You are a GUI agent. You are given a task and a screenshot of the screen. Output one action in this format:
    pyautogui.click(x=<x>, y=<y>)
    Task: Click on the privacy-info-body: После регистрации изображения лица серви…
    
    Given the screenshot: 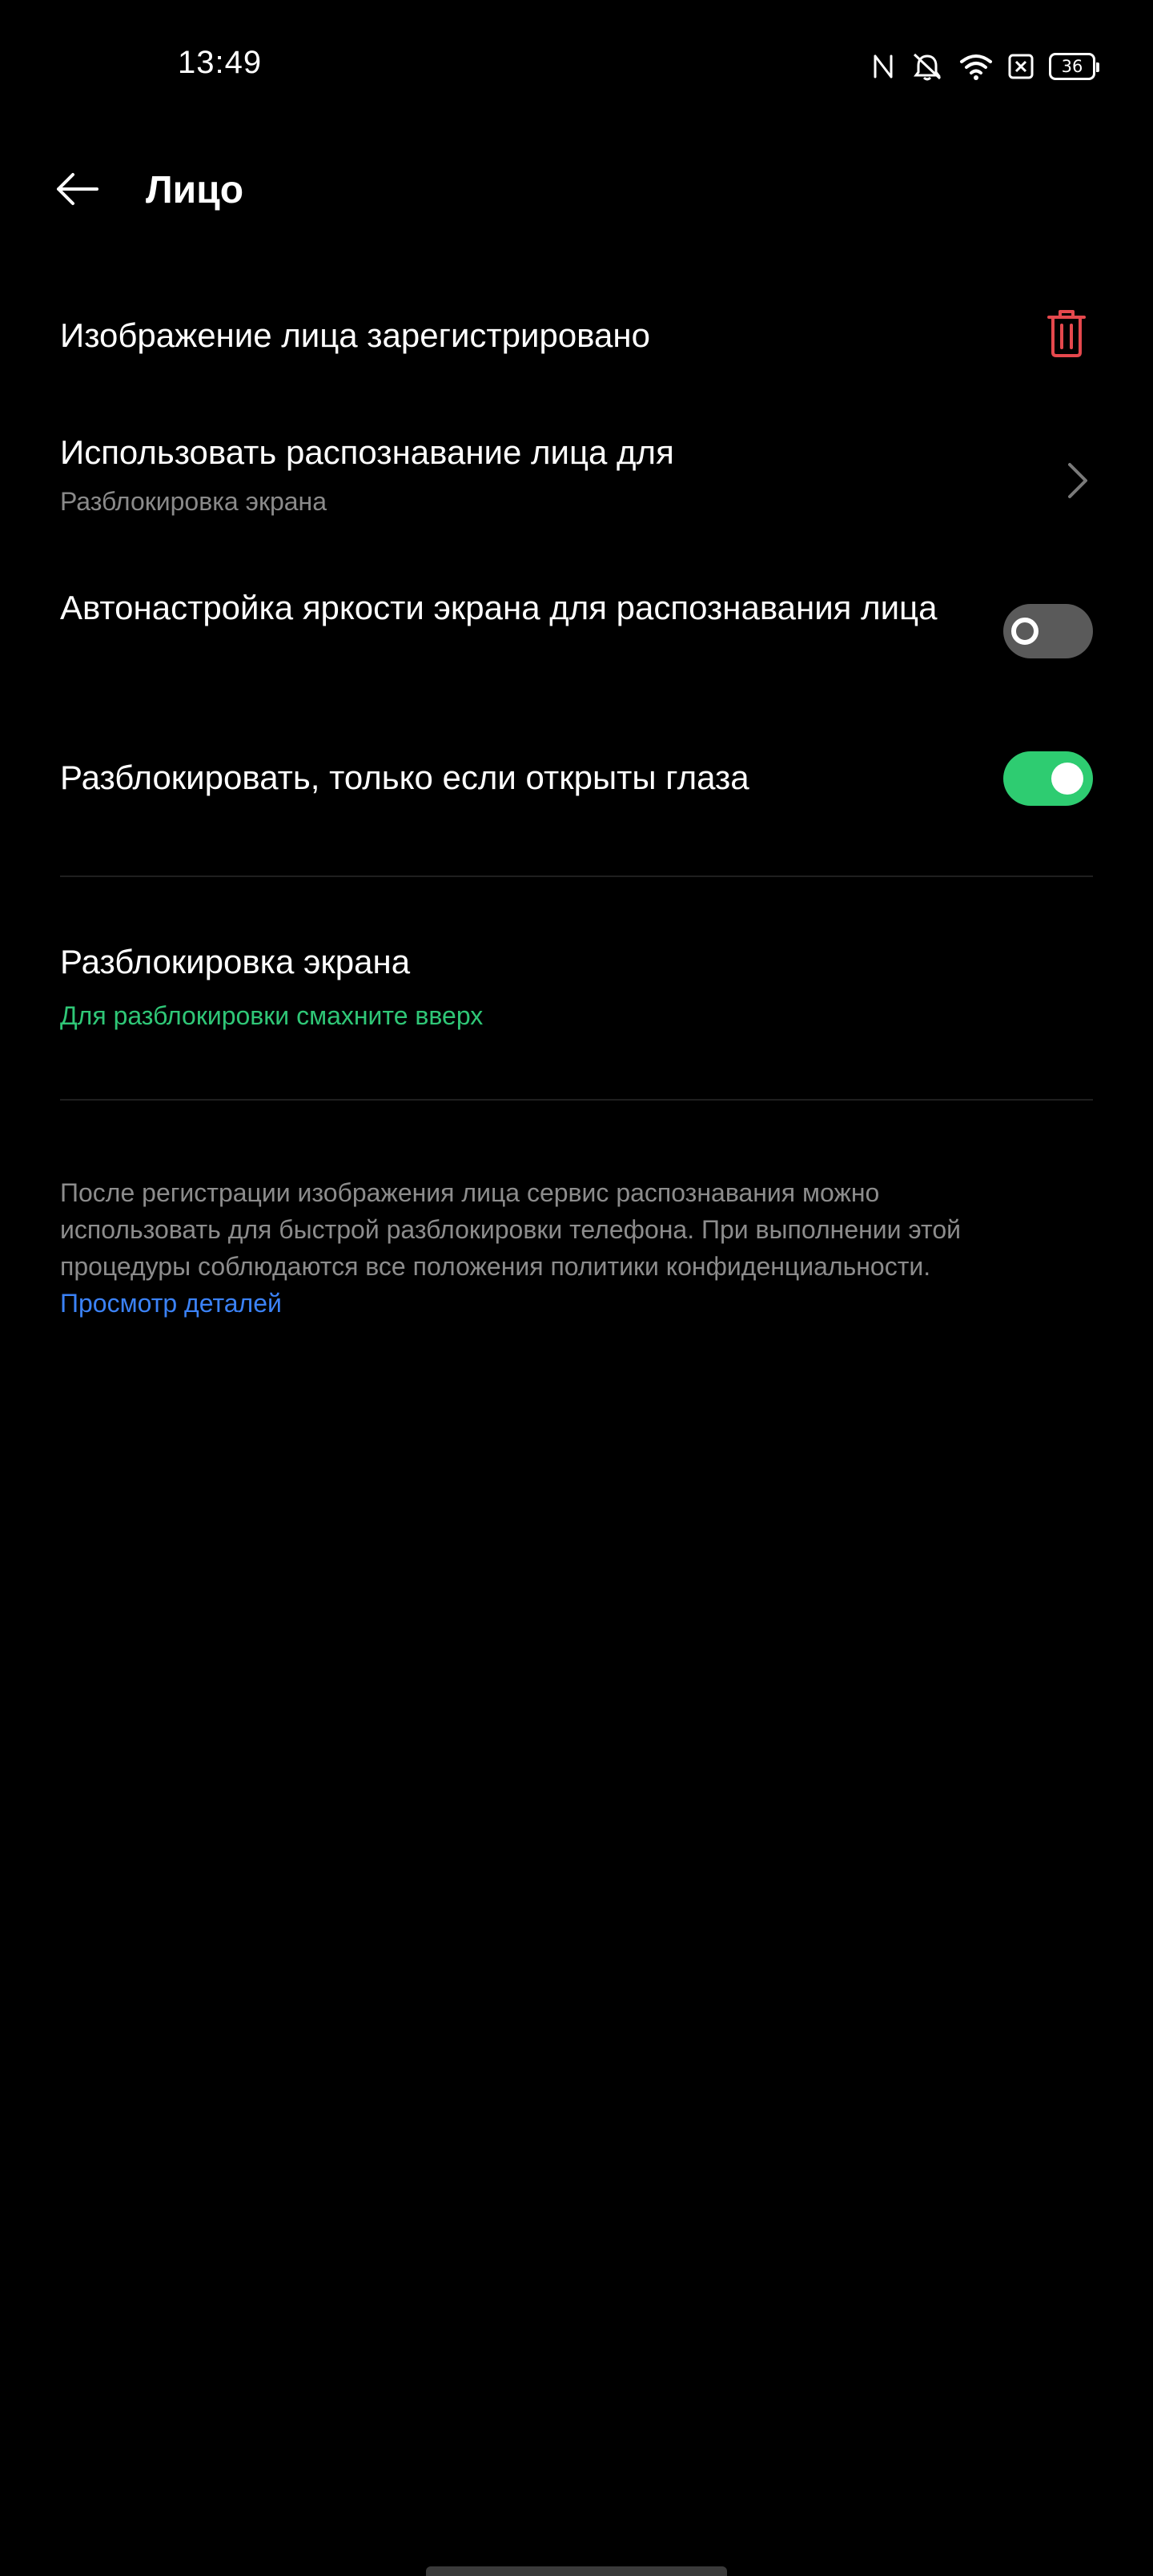 What is the action you would take?
    pyautogui.click(x=511, y=1230)
    